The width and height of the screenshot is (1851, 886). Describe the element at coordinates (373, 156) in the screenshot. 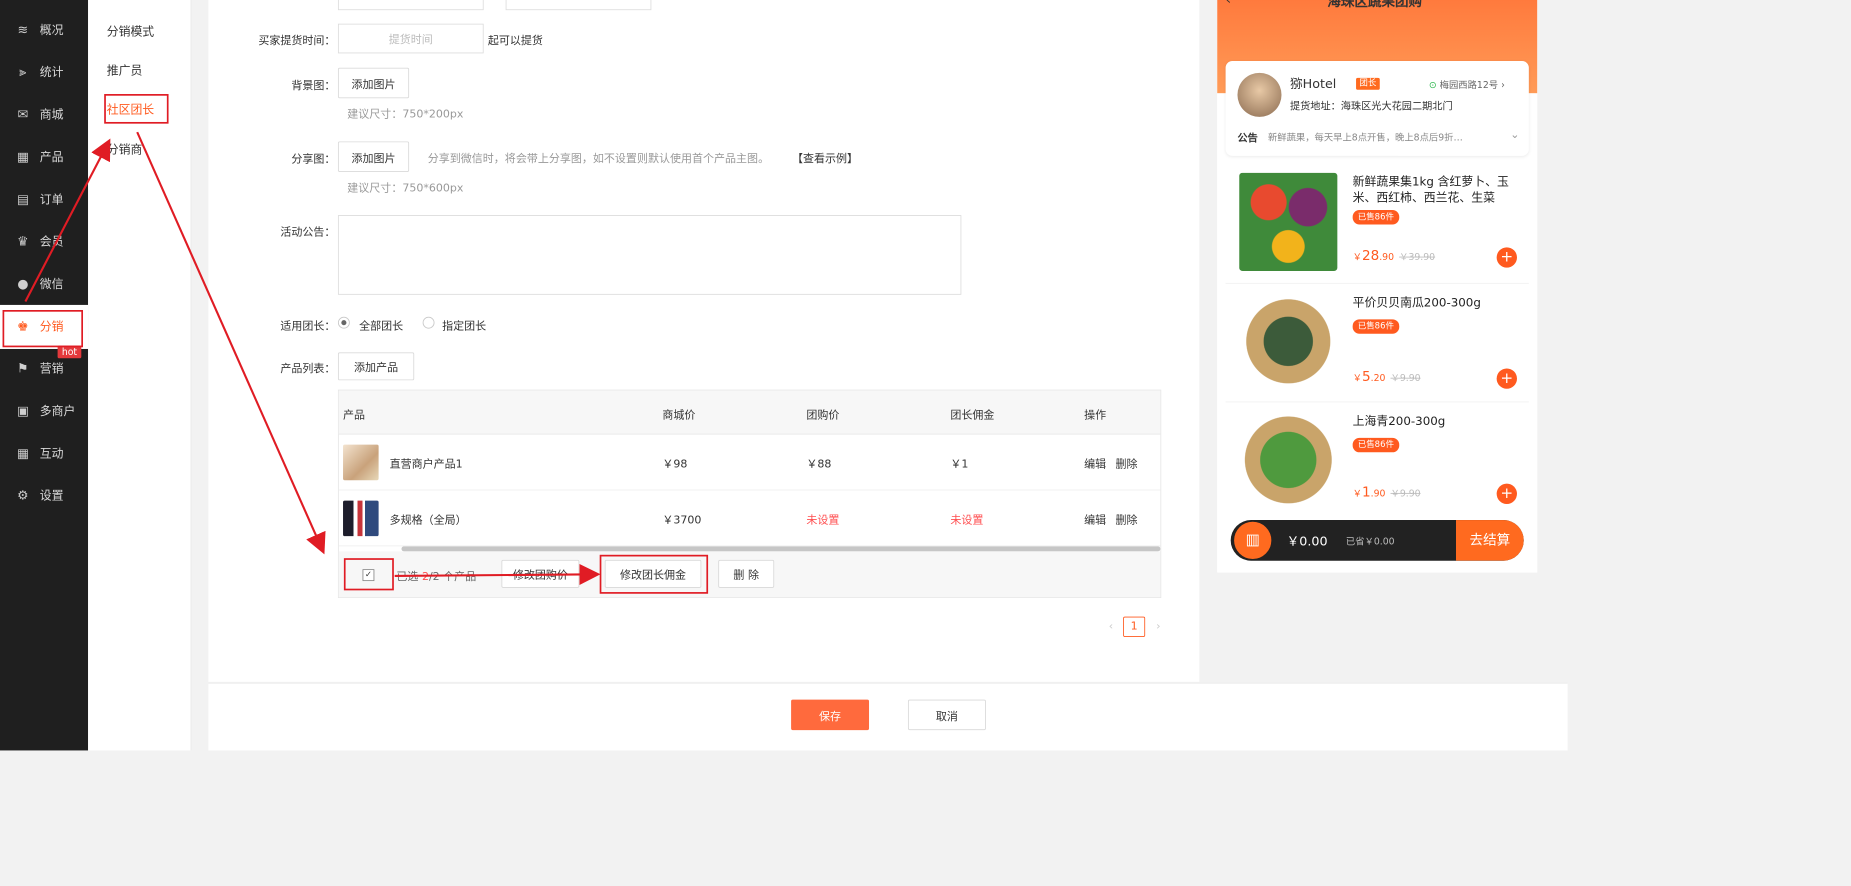

I see `add-share-image-button: 添加图片` at that location.